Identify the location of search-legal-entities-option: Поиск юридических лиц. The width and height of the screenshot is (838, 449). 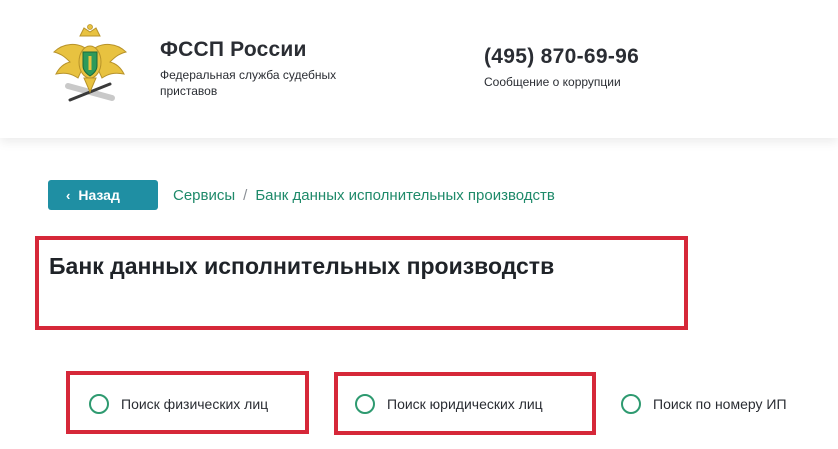
(449, 404).